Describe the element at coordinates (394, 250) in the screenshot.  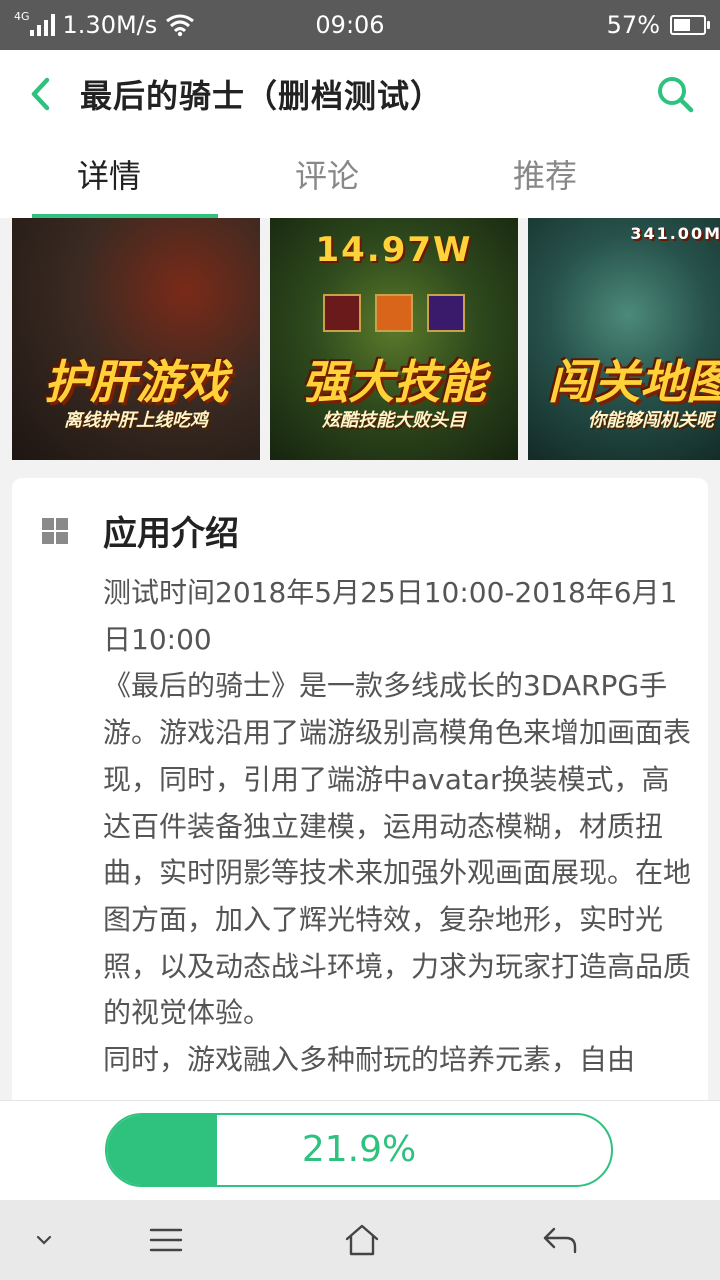
I see `screenshot-damage-text: 14.97W` at that location.